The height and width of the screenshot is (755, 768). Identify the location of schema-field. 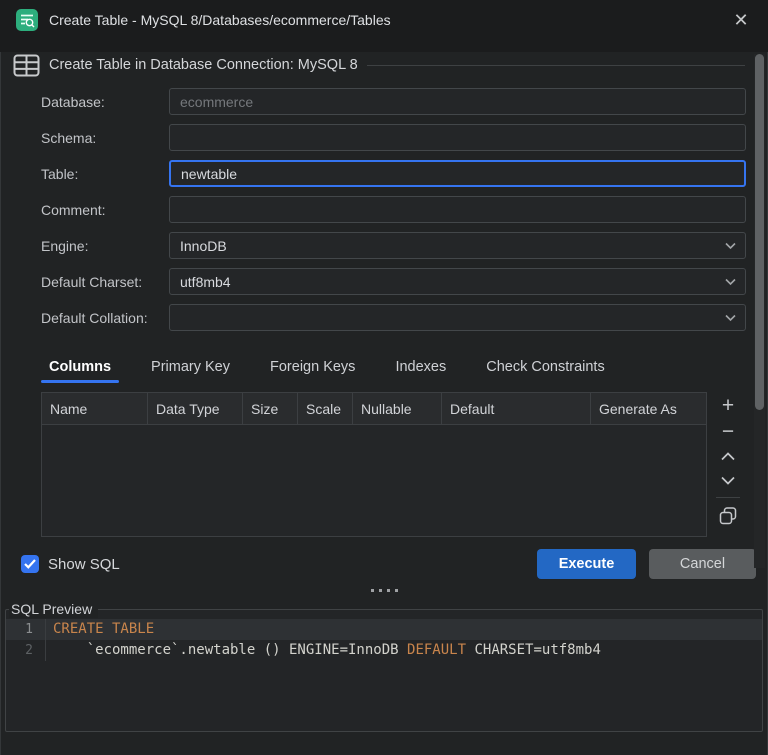
(457, 137).